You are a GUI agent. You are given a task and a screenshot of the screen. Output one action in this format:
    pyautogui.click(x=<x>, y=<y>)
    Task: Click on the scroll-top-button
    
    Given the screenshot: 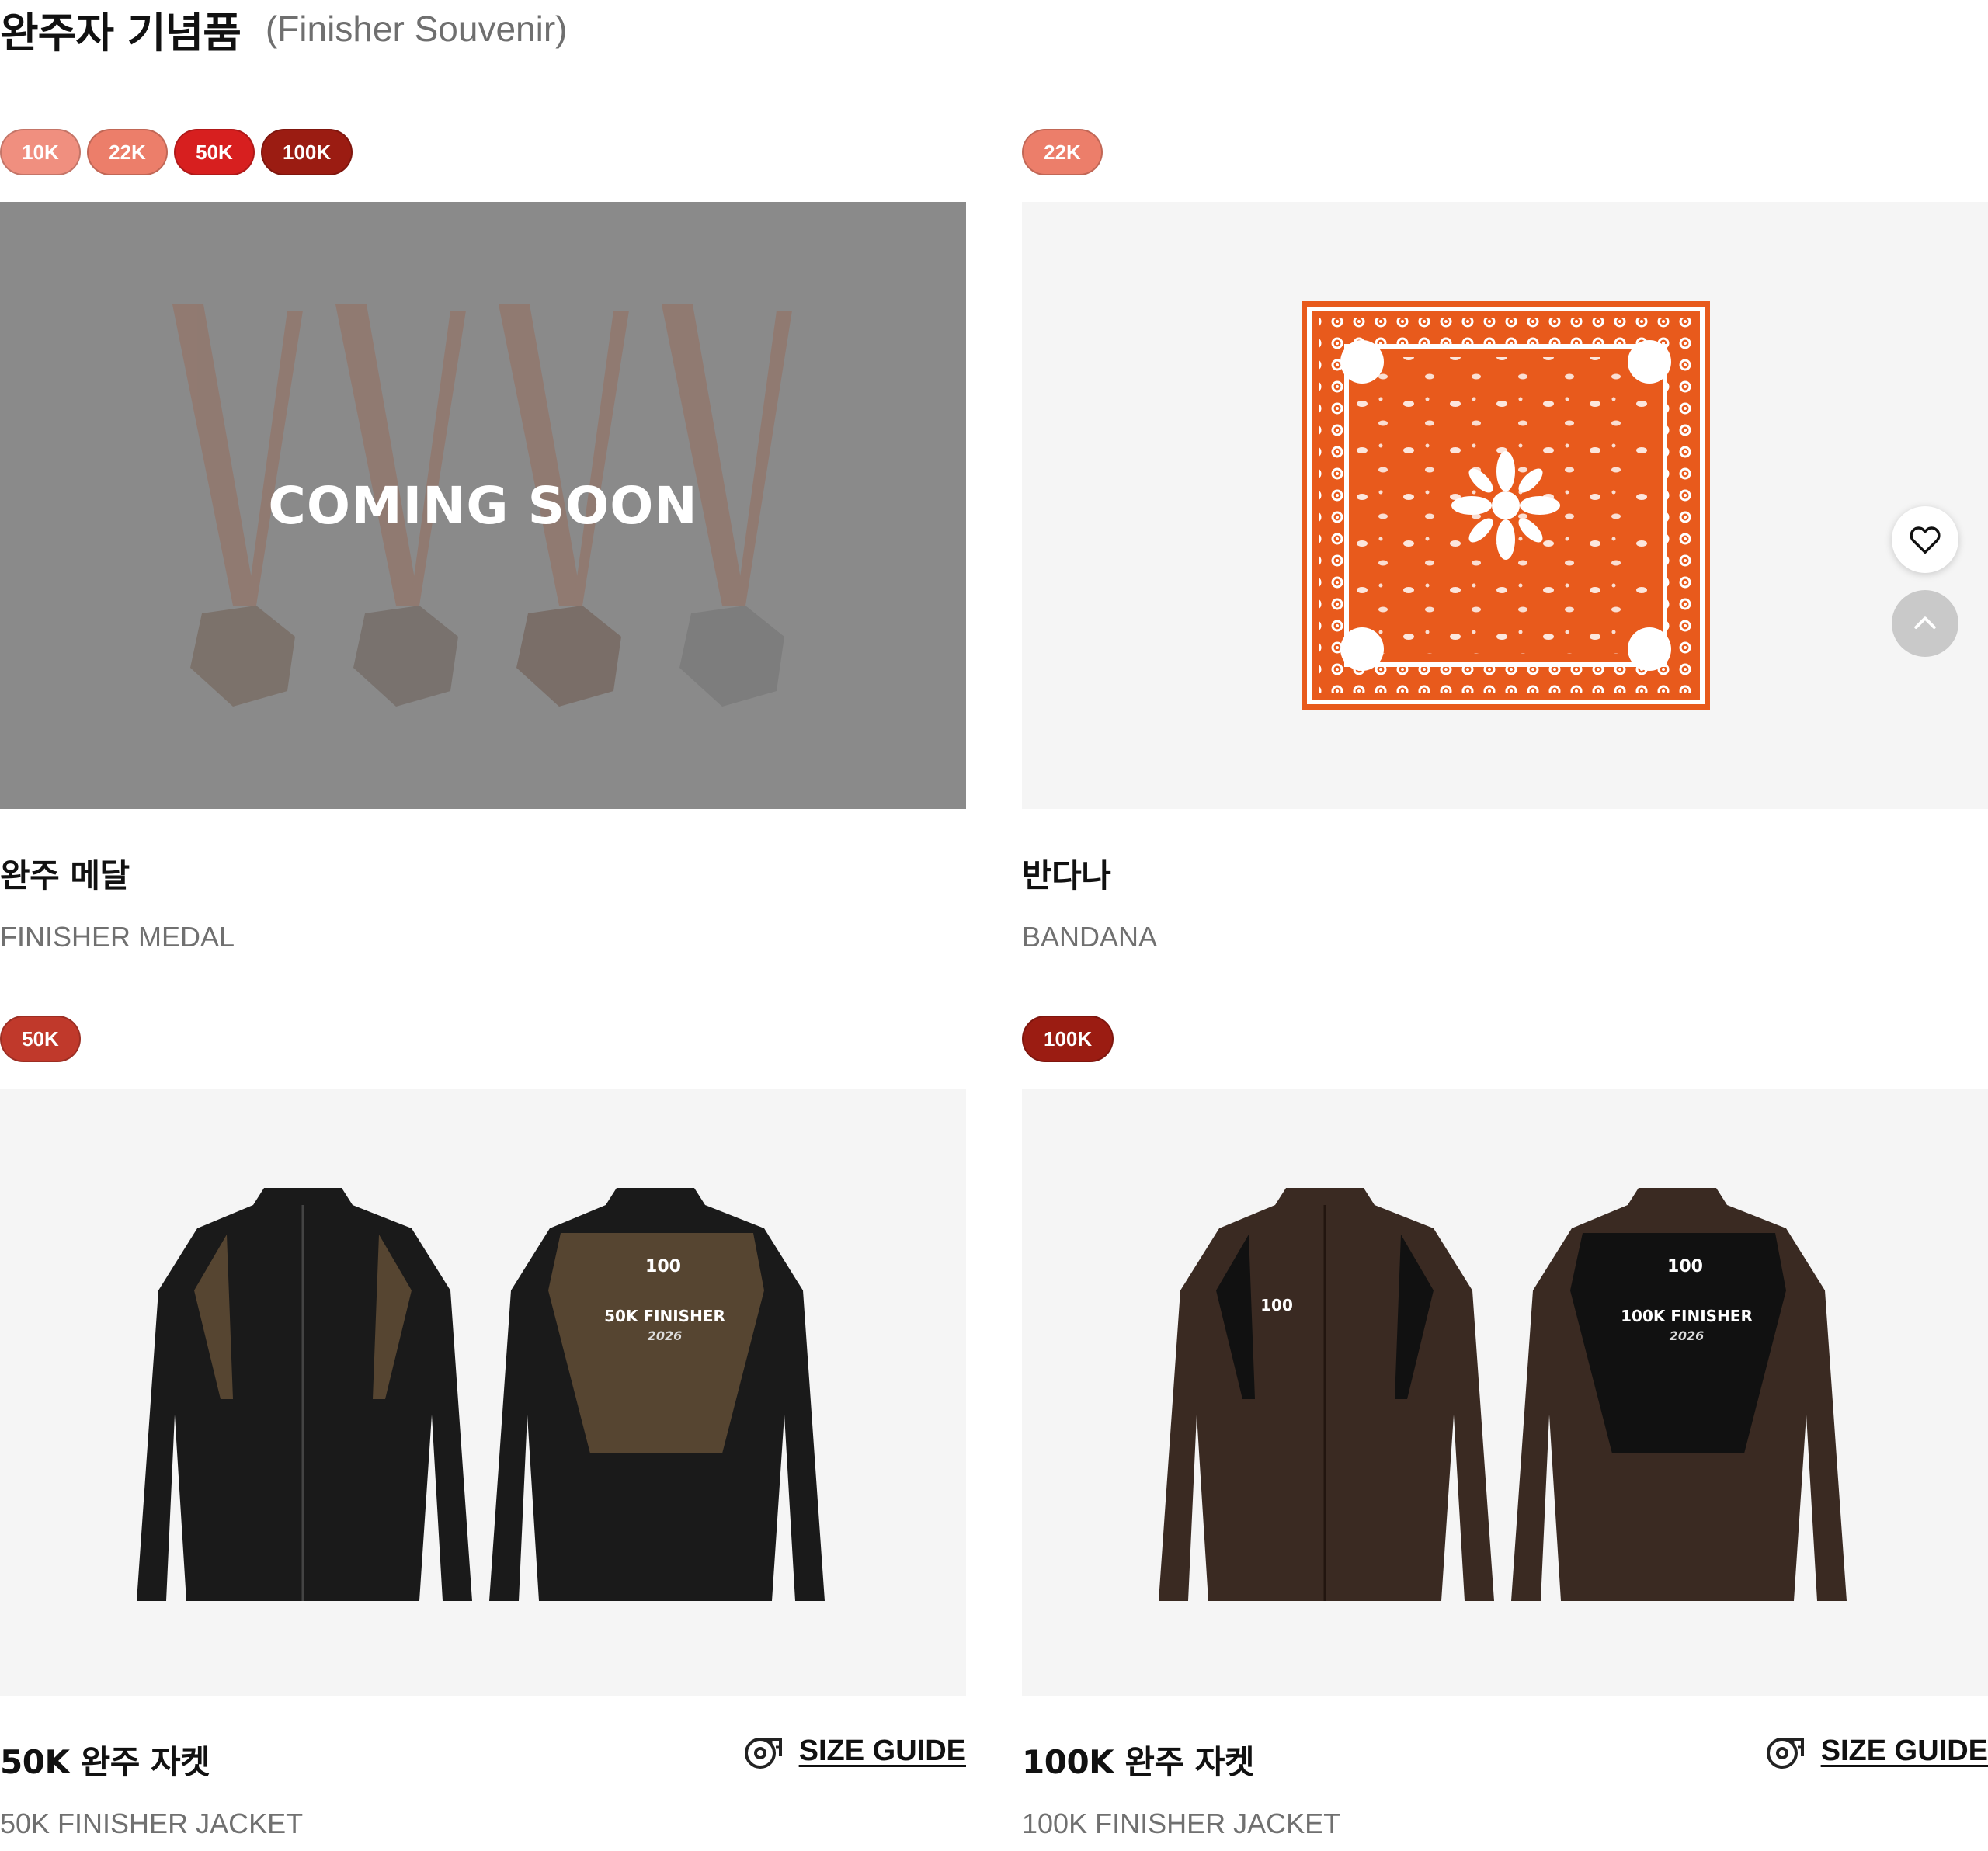 What is the action you would take?
    pyautogui.click(x=1925, y=623)
    